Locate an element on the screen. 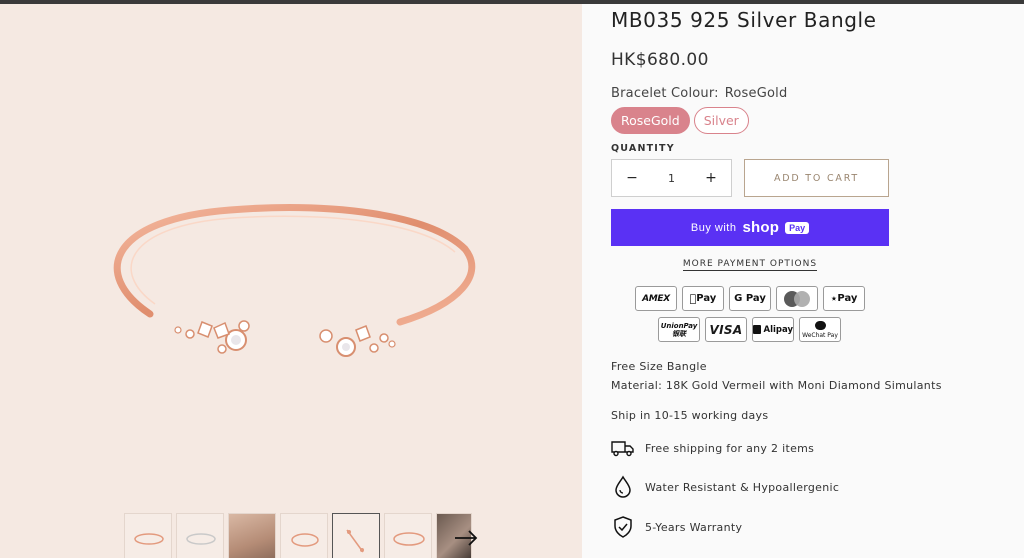 The width and height of the screenshot is (1024, 558). payment-icons-row-1: AMEX Pay G Pay ⋆Pay is located at coordinates (750, 298).